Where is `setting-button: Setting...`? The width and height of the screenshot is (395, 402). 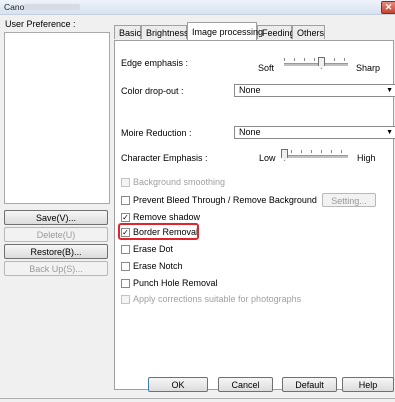 setting-button: Setting... is located at coordinates (349, 200).